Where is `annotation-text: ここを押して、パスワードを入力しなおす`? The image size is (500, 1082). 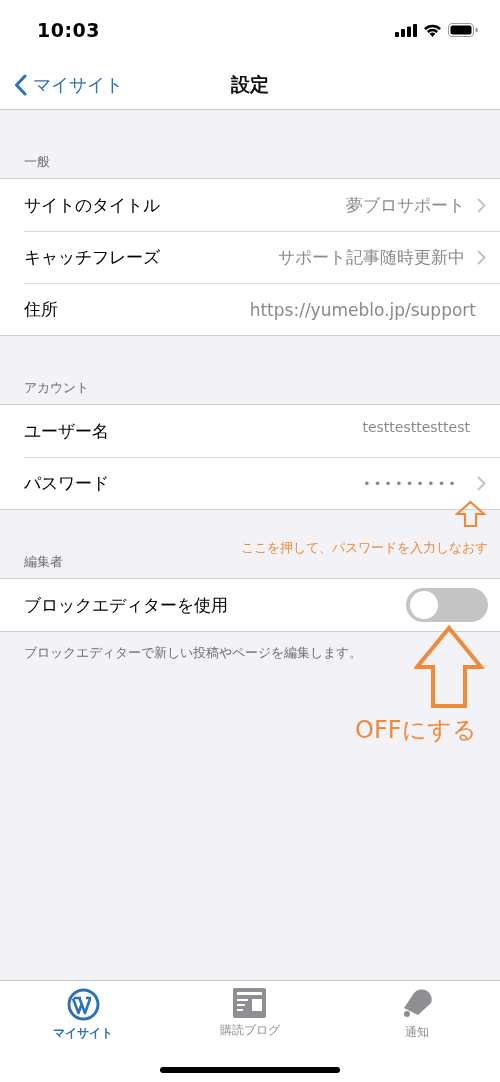
annotation-text: ここを押して、パスワードを入力しなおす is located at coordinates (364, 548).